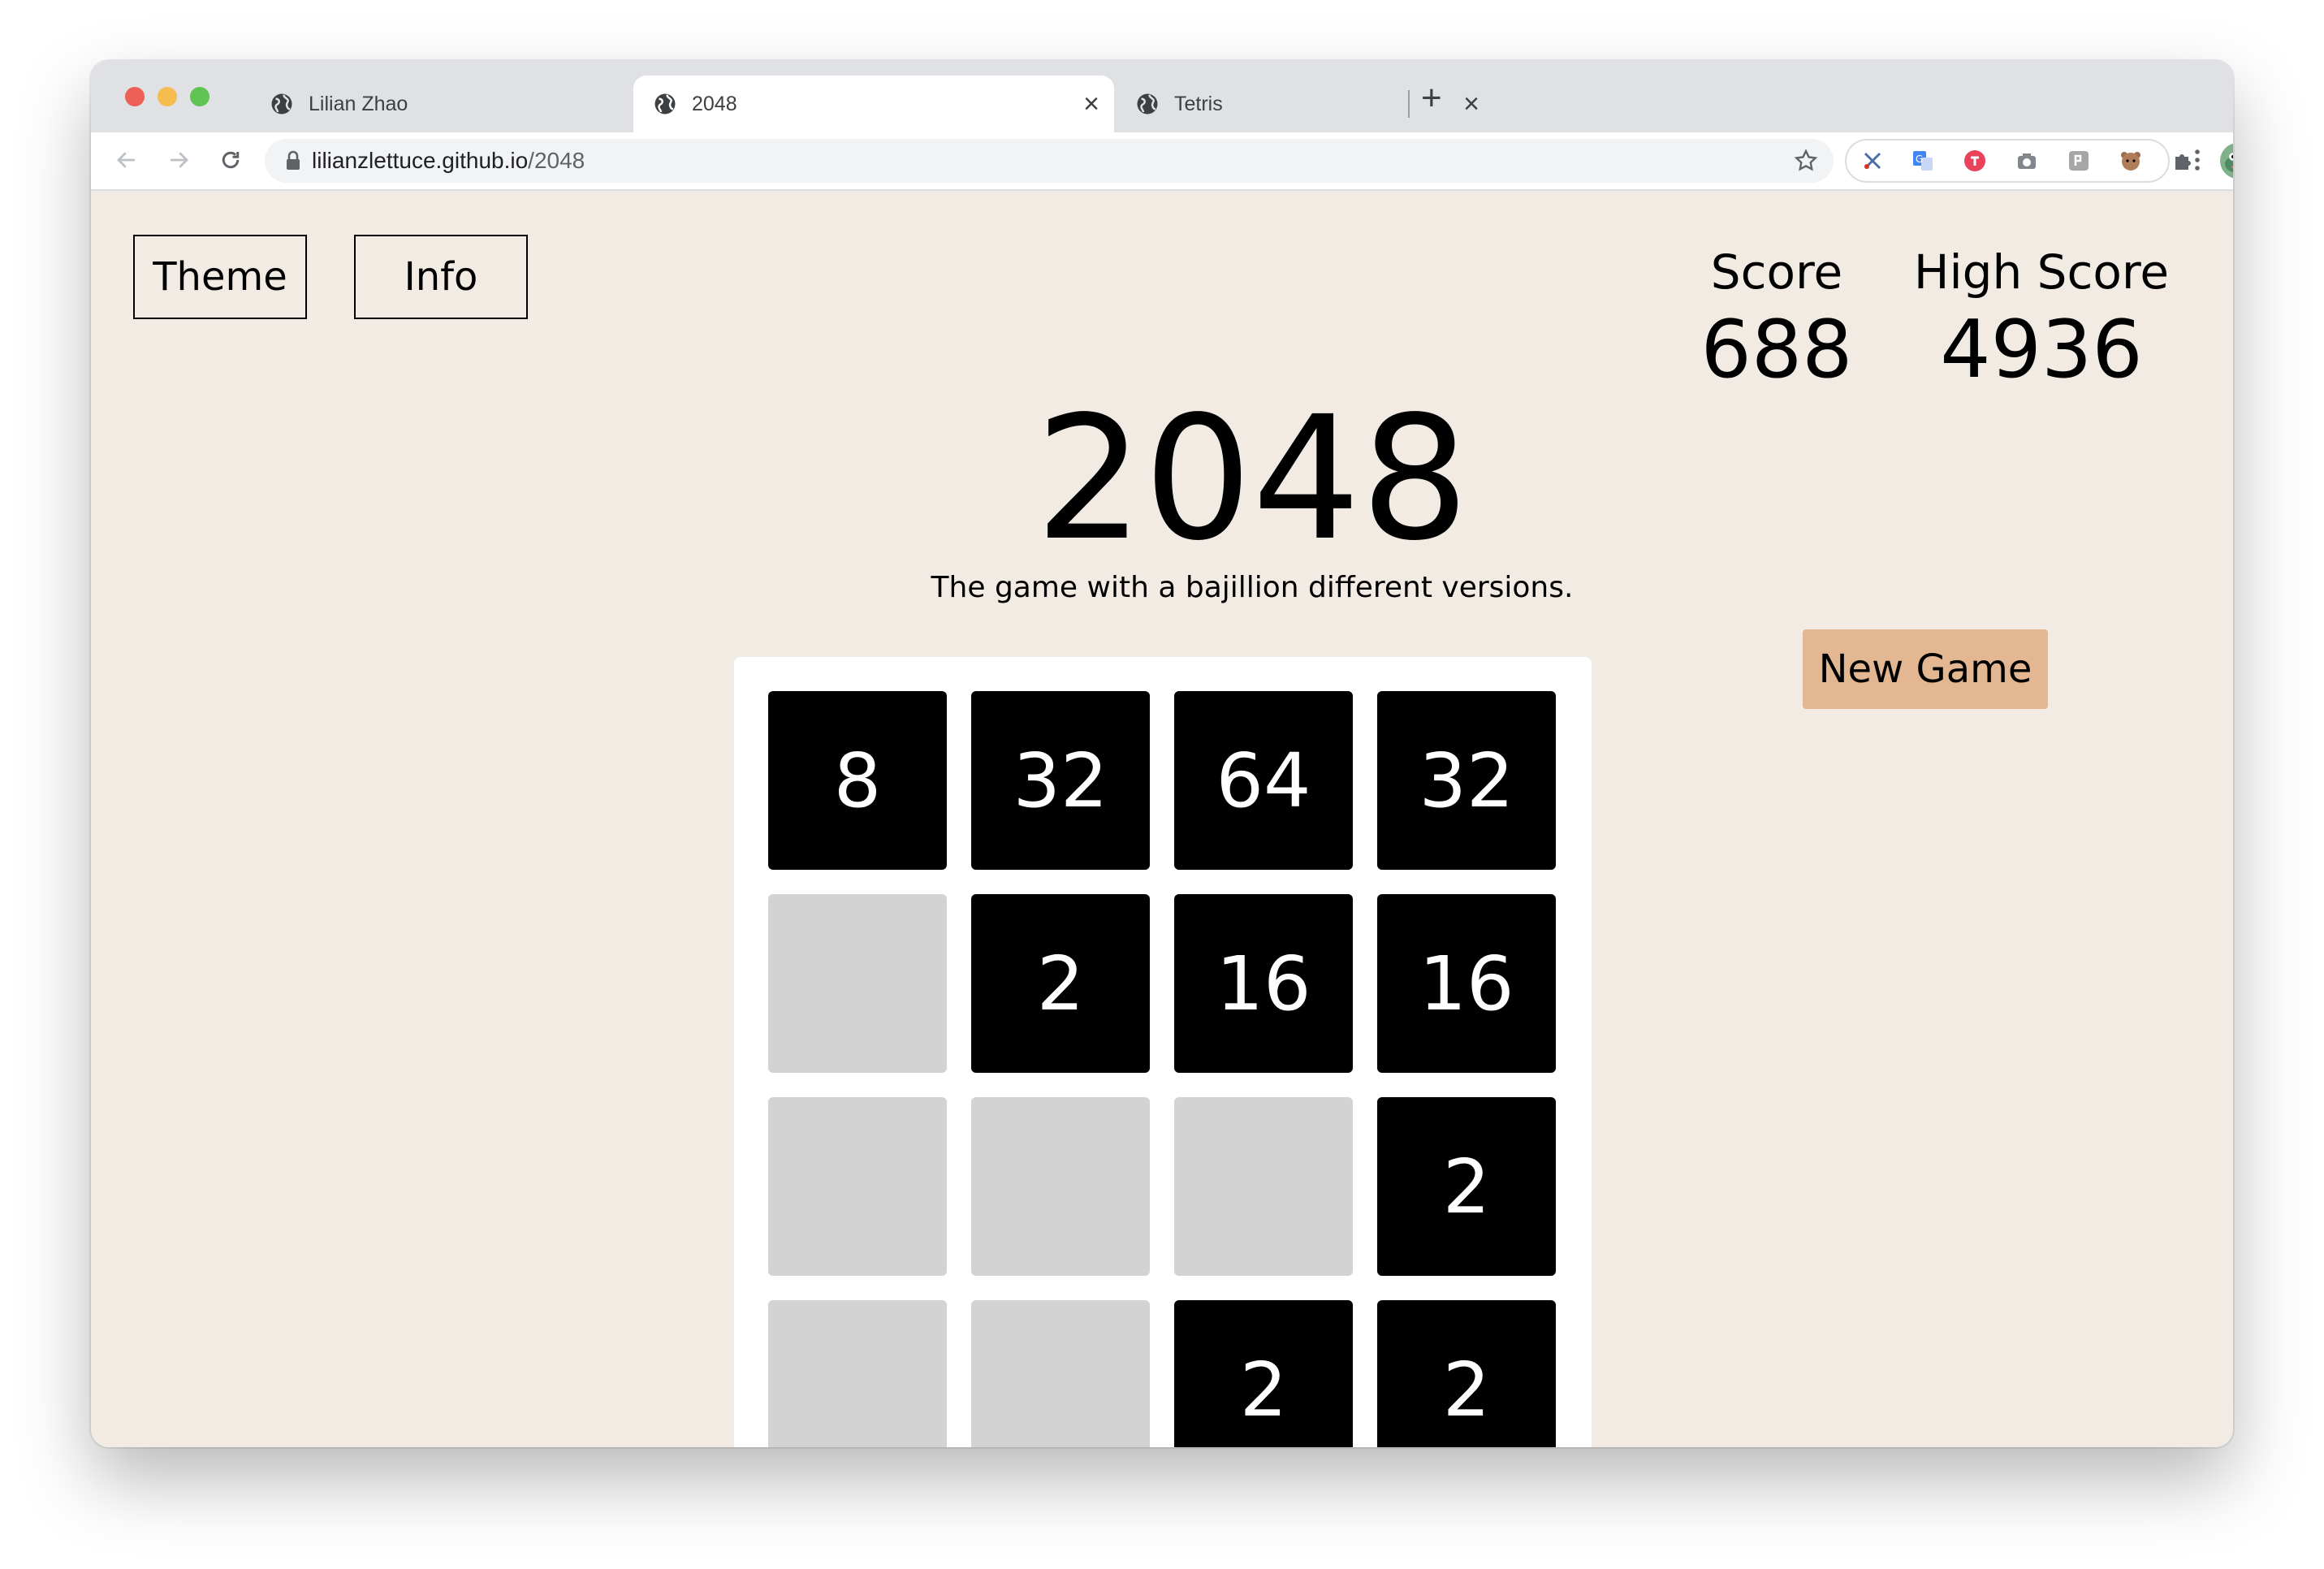 This screenshot has width=2324, height=1569. Describe the element at coordinates (1162, 96) in the screenshot. I see `tab-strip: Lilian Zhao × 2048 × Tetris × +` at that location.